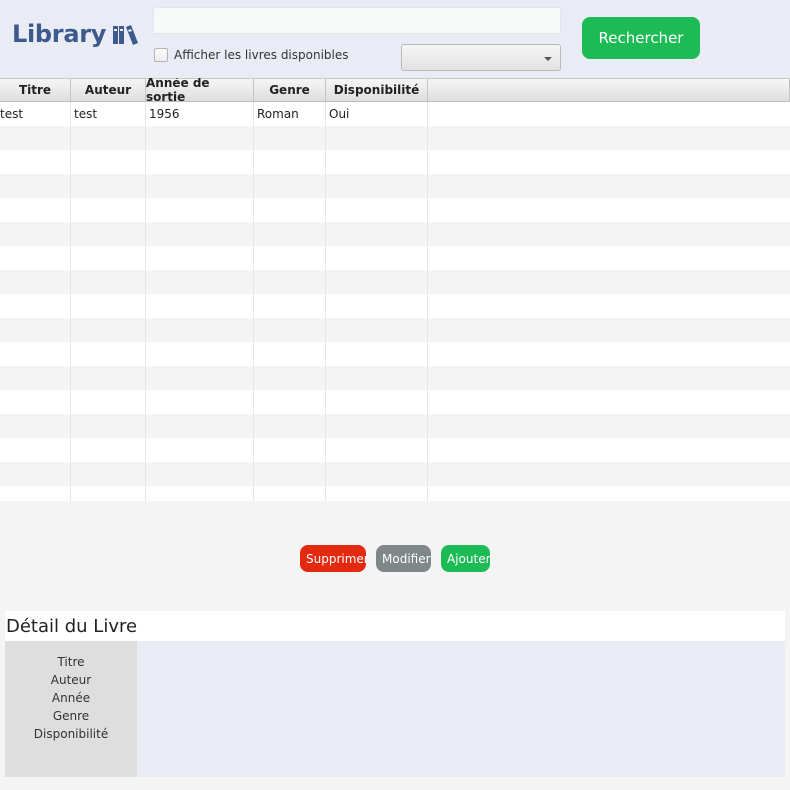 The width and height of the screenshot is (790, 790). I want to click on column-header-disponibilite: Disponibilité, so click(377, 90).